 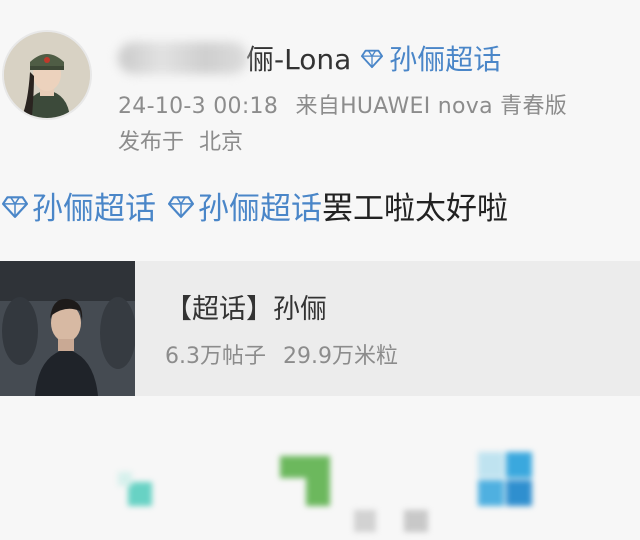 What do you see at coordinates (183, 58) in the screenshot?
I see `blurred-username` at bounding box center [183, 58].